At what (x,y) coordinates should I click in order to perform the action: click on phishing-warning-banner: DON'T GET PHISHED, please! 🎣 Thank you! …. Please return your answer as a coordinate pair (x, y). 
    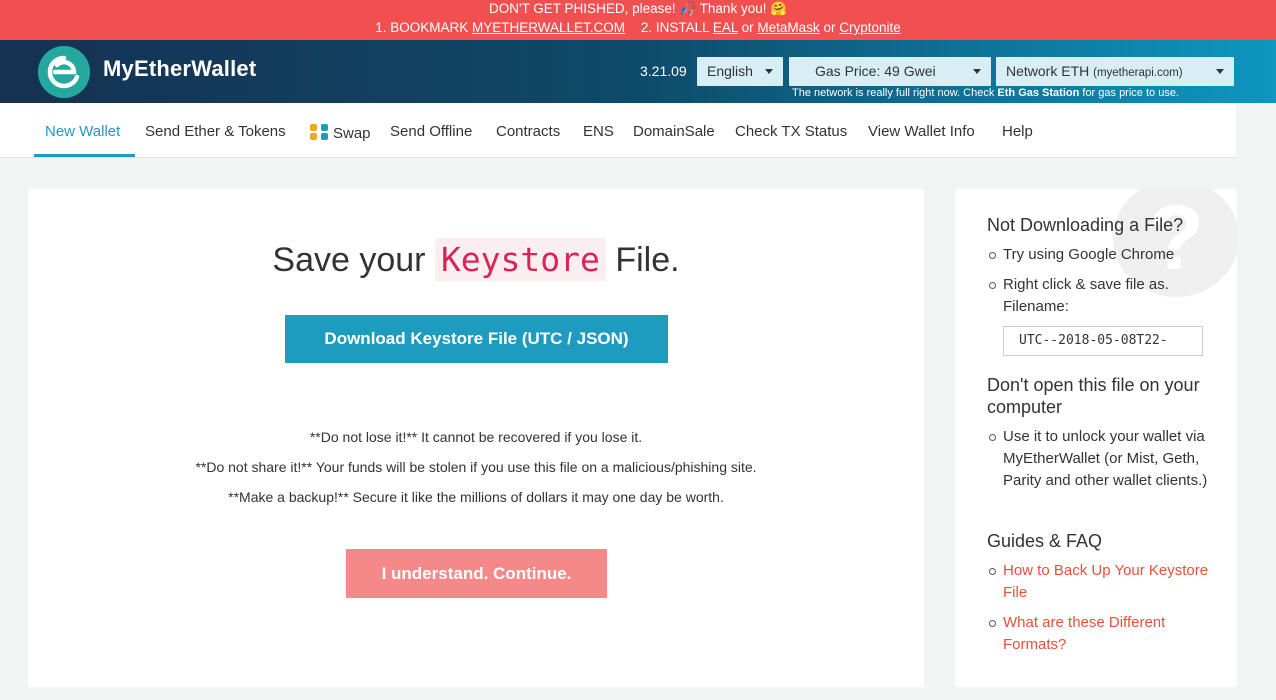
    Looking at the image, I should click on (638, 20).